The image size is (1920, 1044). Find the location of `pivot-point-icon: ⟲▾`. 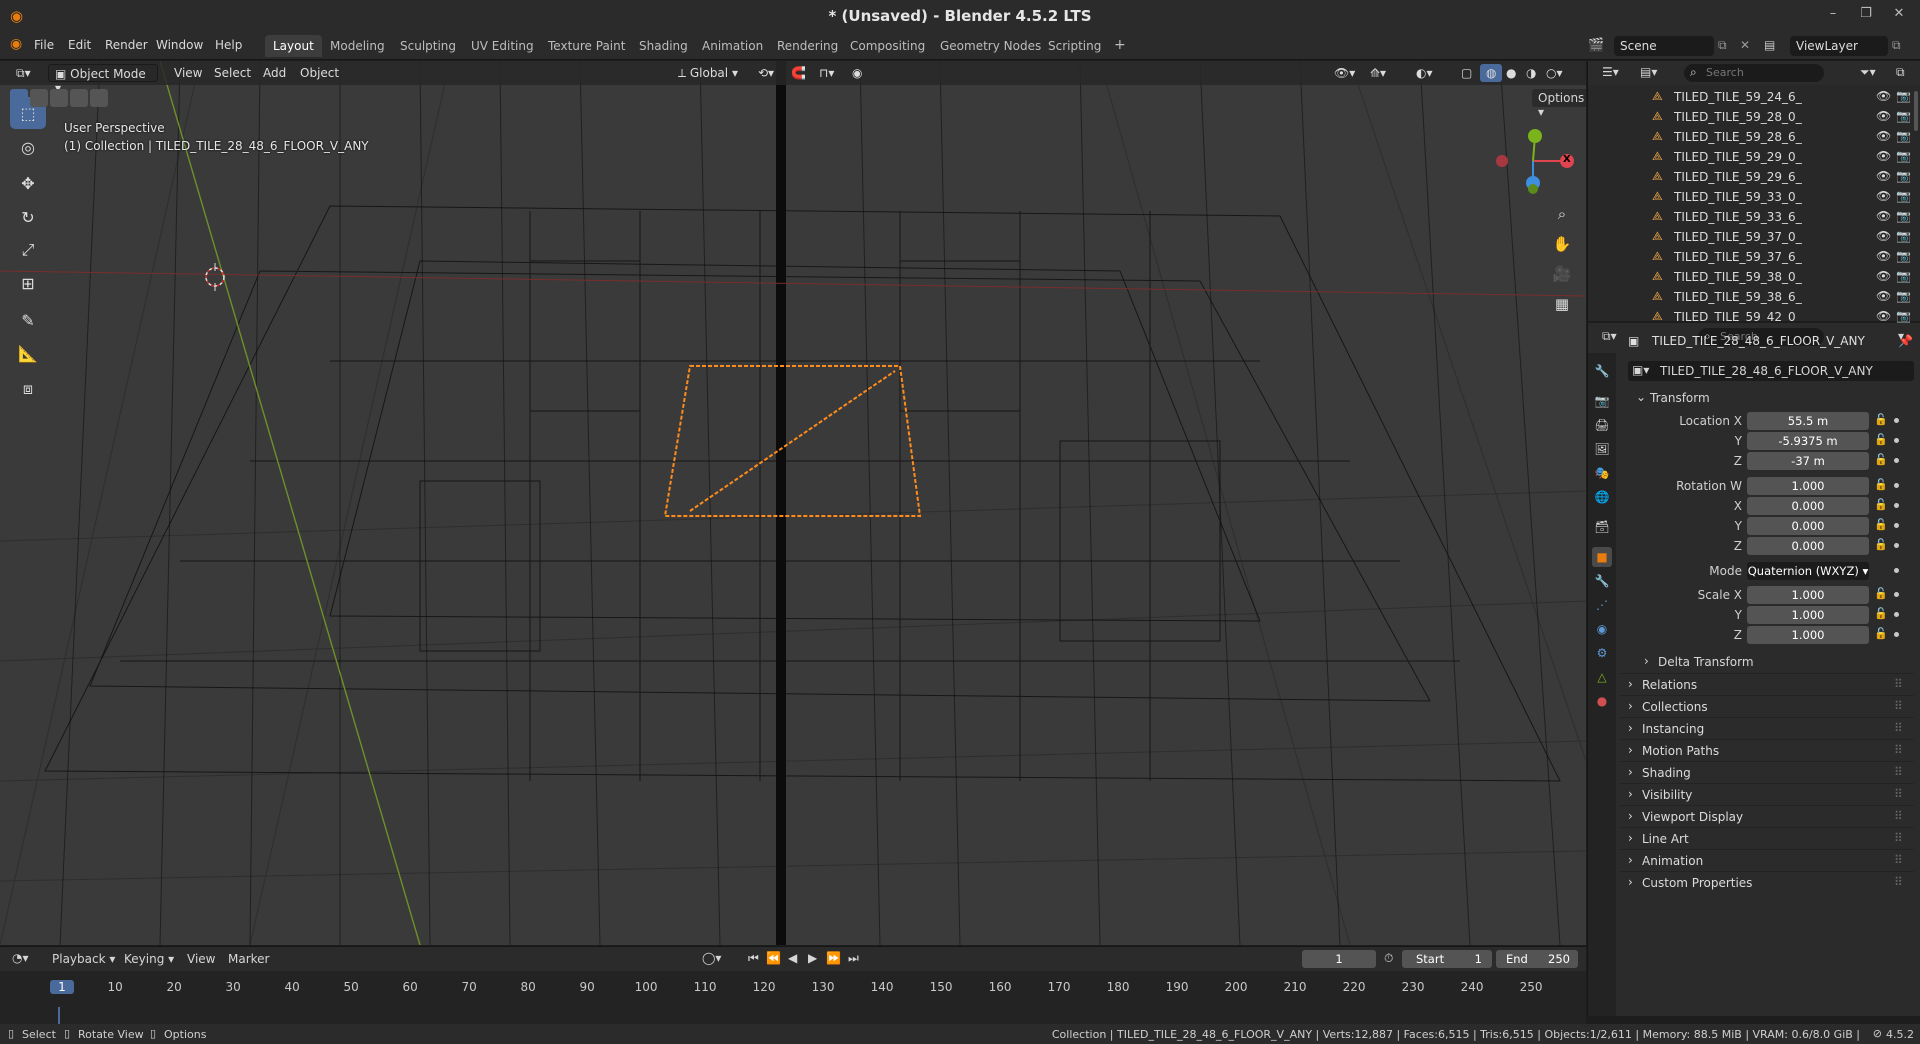

pivot-point-icon: ⟲▾ is located at coordinates (766, 73).